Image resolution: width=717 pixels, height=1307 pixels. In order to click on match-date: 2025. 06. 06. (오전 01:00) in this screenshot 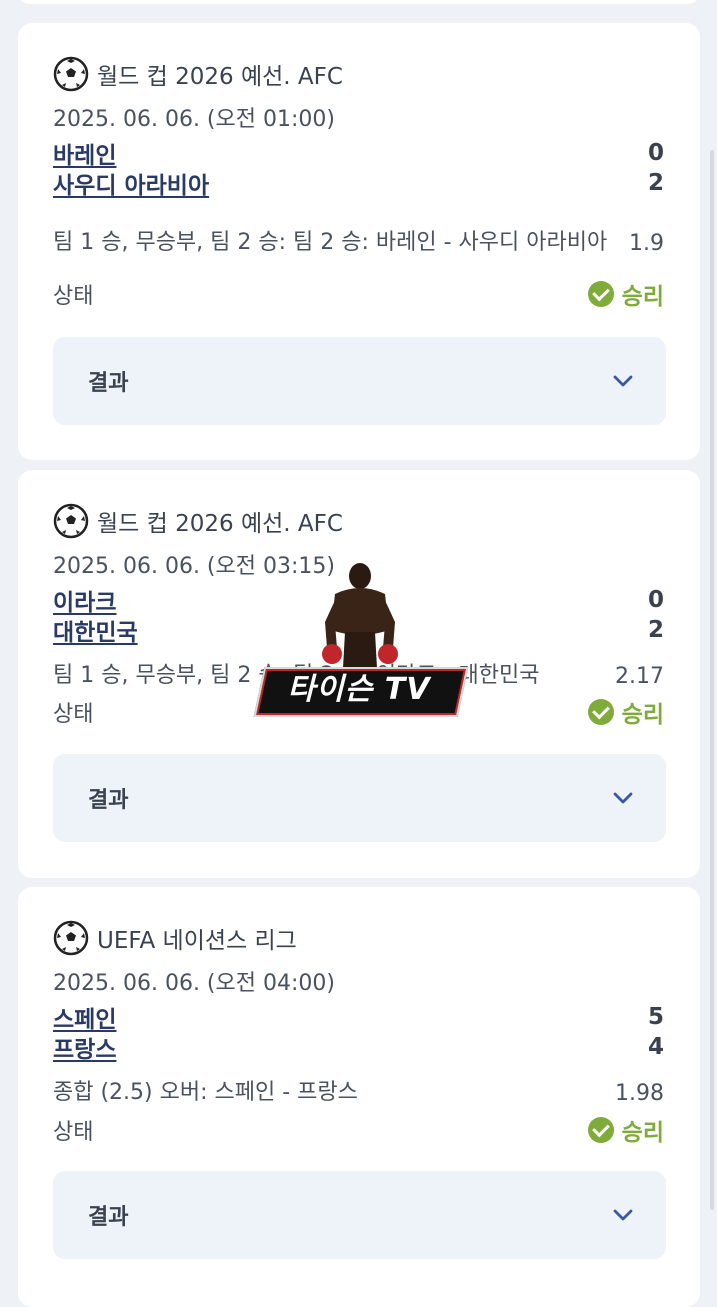, I will do `click(194, 119)`.